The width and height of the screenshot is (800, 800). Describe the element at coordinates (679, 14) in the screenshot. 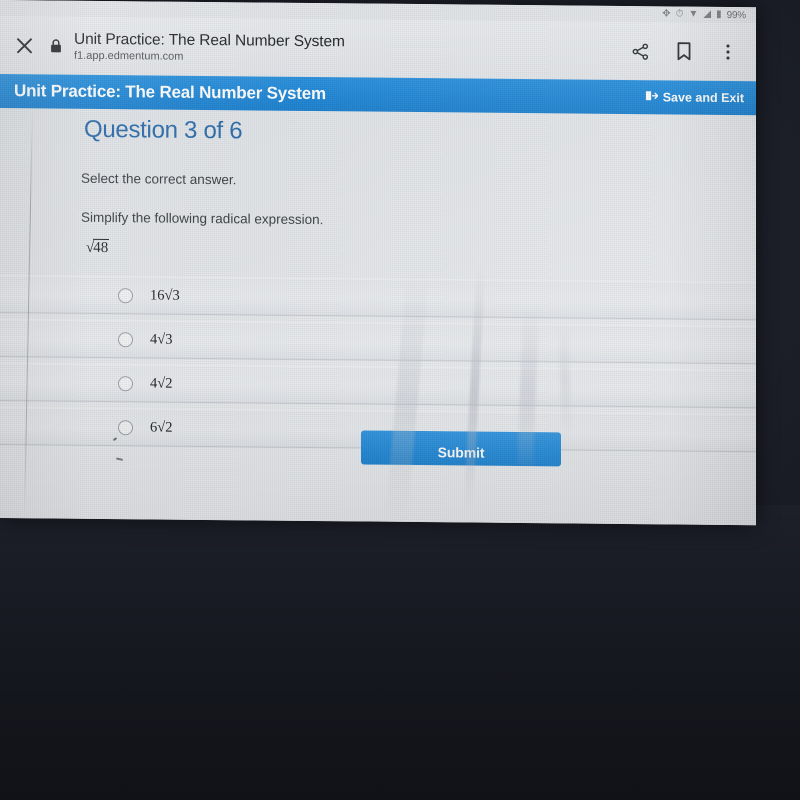

I see `alarm-icon: ⏱` at that location.